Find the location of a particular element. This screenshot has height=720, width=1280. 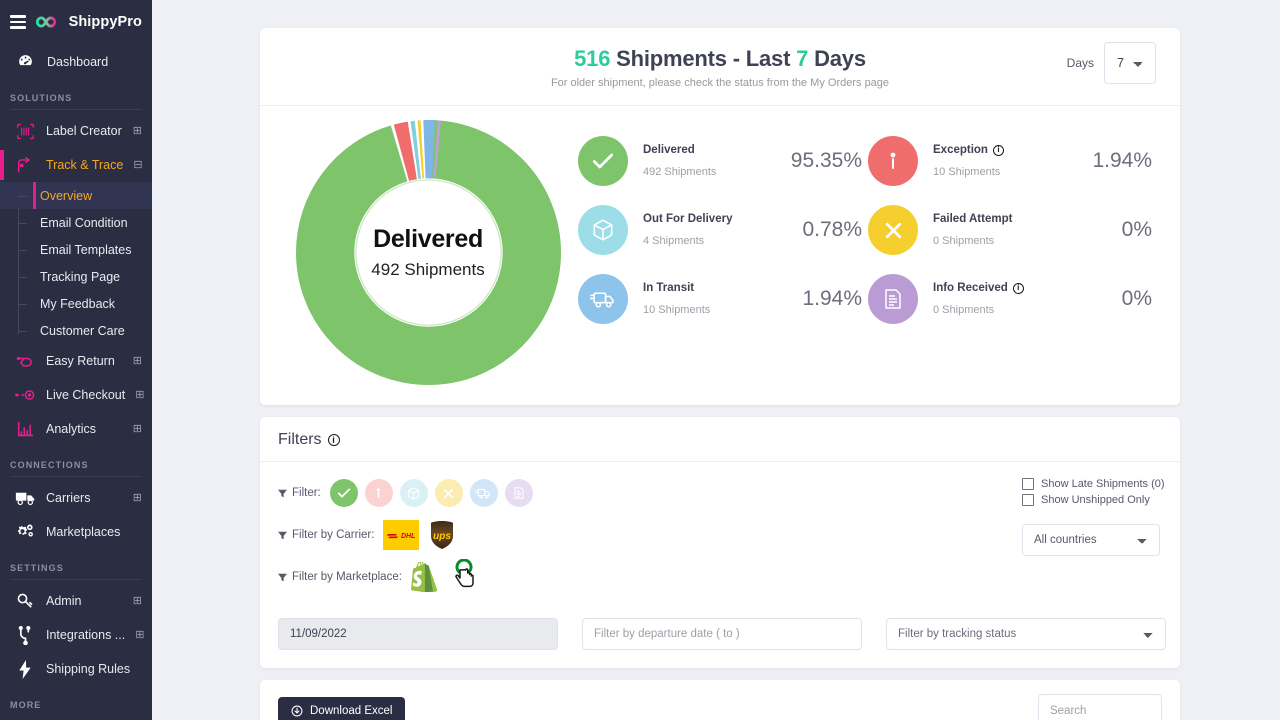

sidebar-item-customer-care: Customer Care is located at coordinates (76, 330).